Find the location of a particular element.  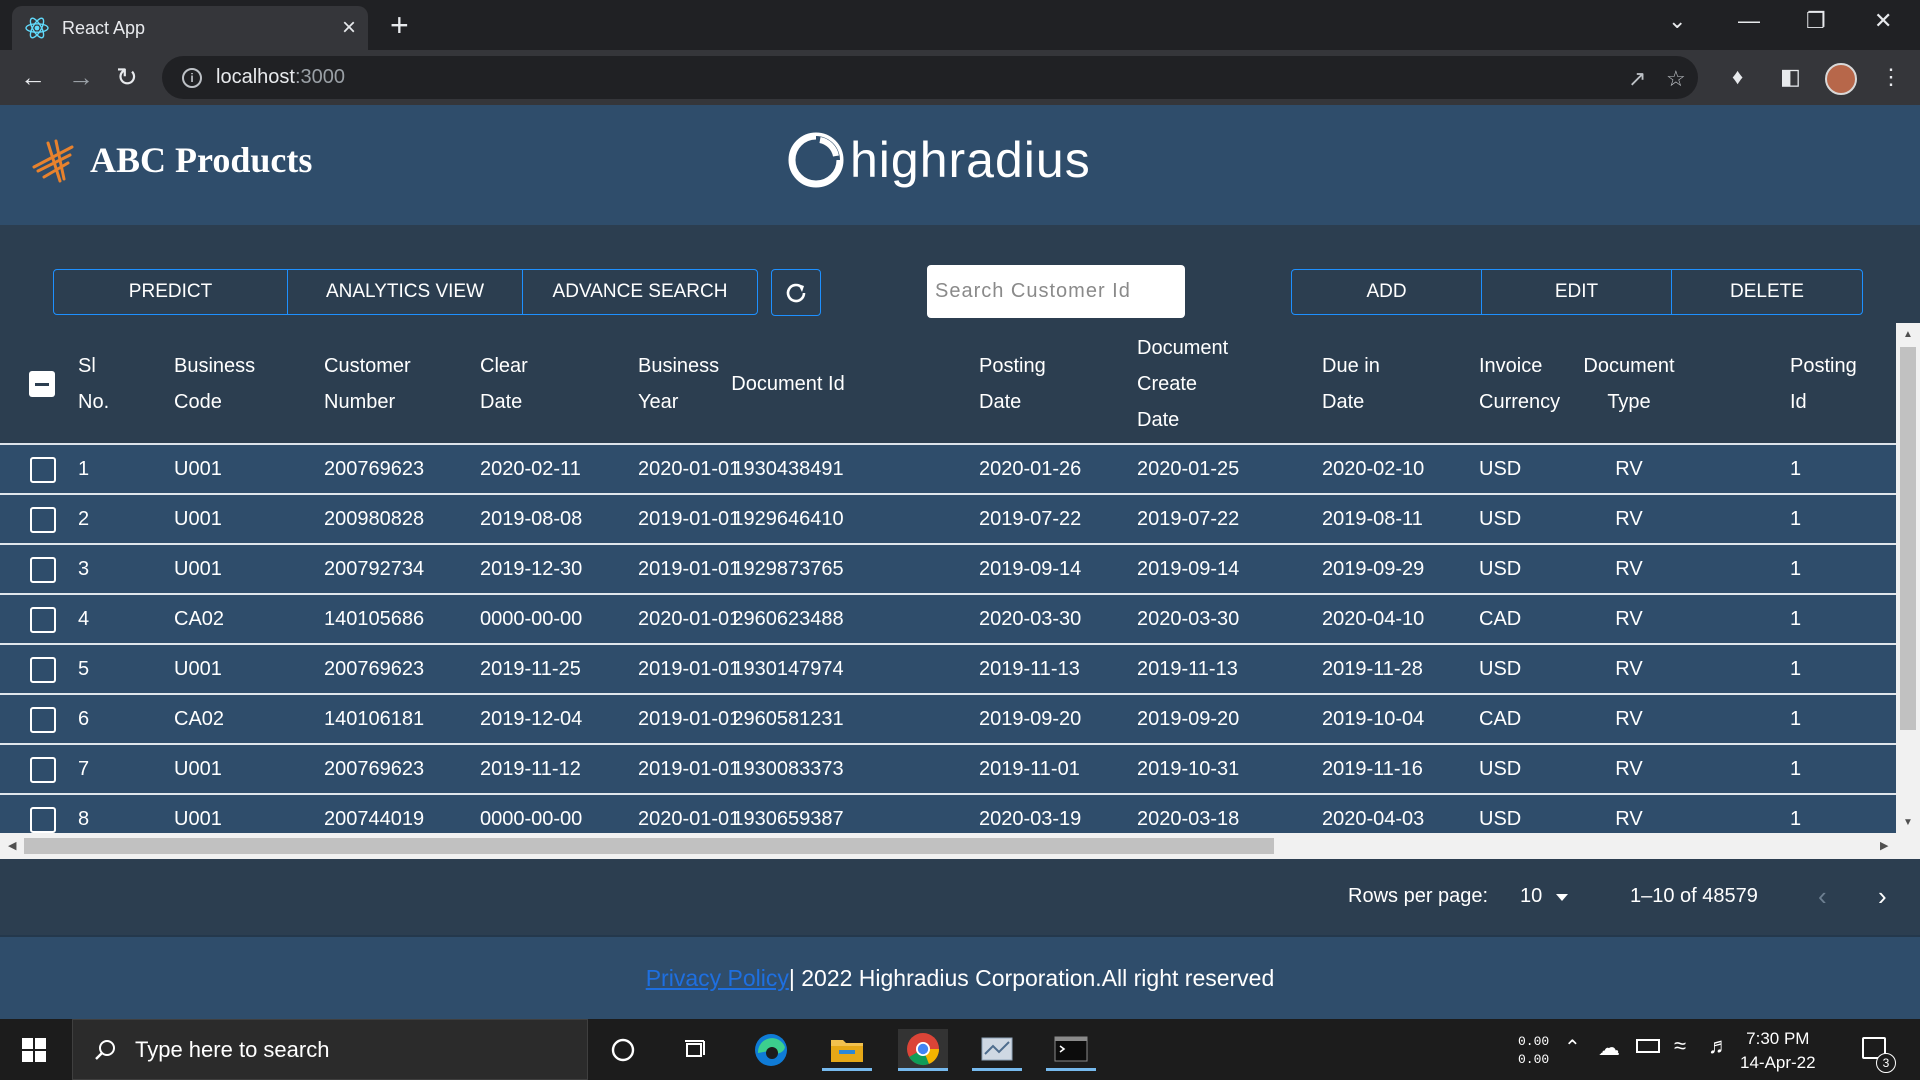

column-header-posting-id: Posting Id is located at coordinates (1823, 384).